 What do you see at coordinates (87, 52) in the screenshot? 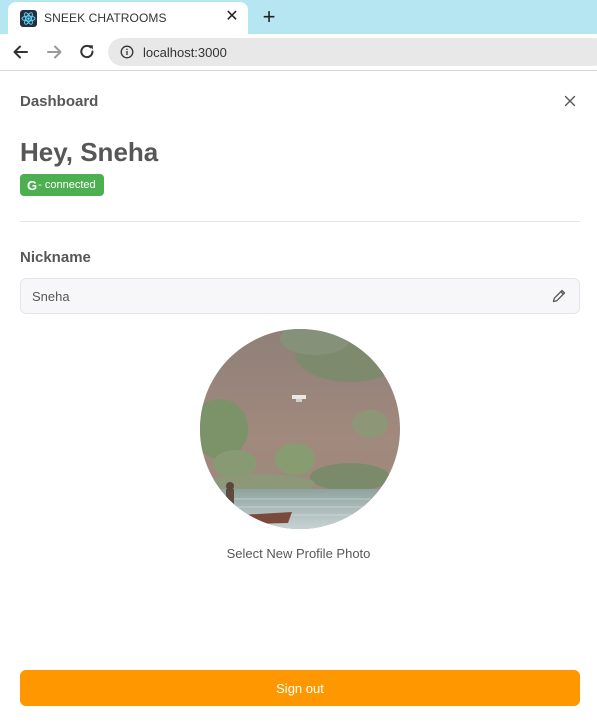
I see `reload-icon` at bounding box center [87, 52].